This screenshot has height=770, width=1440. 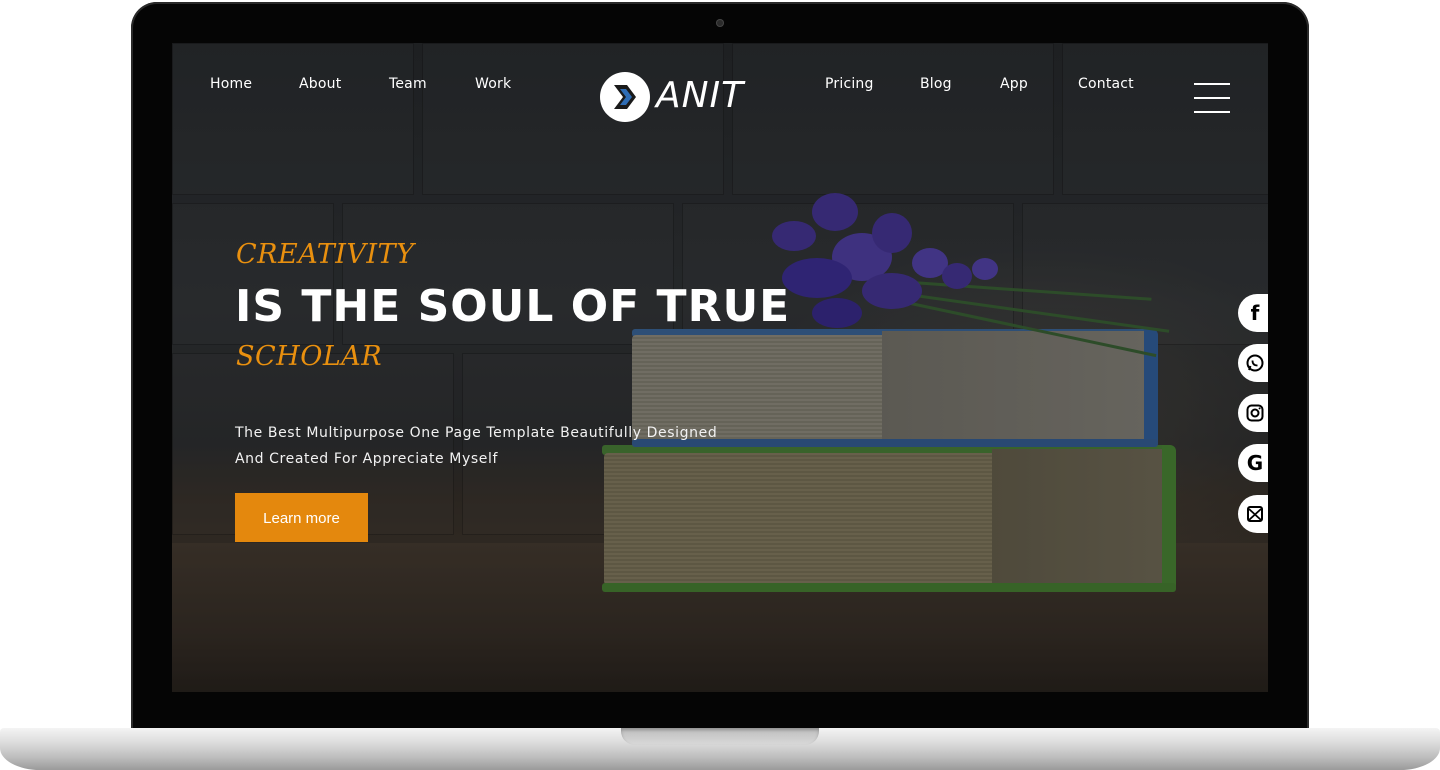 I want to click on nav-blog: Blog, so click(x=936, y=84).